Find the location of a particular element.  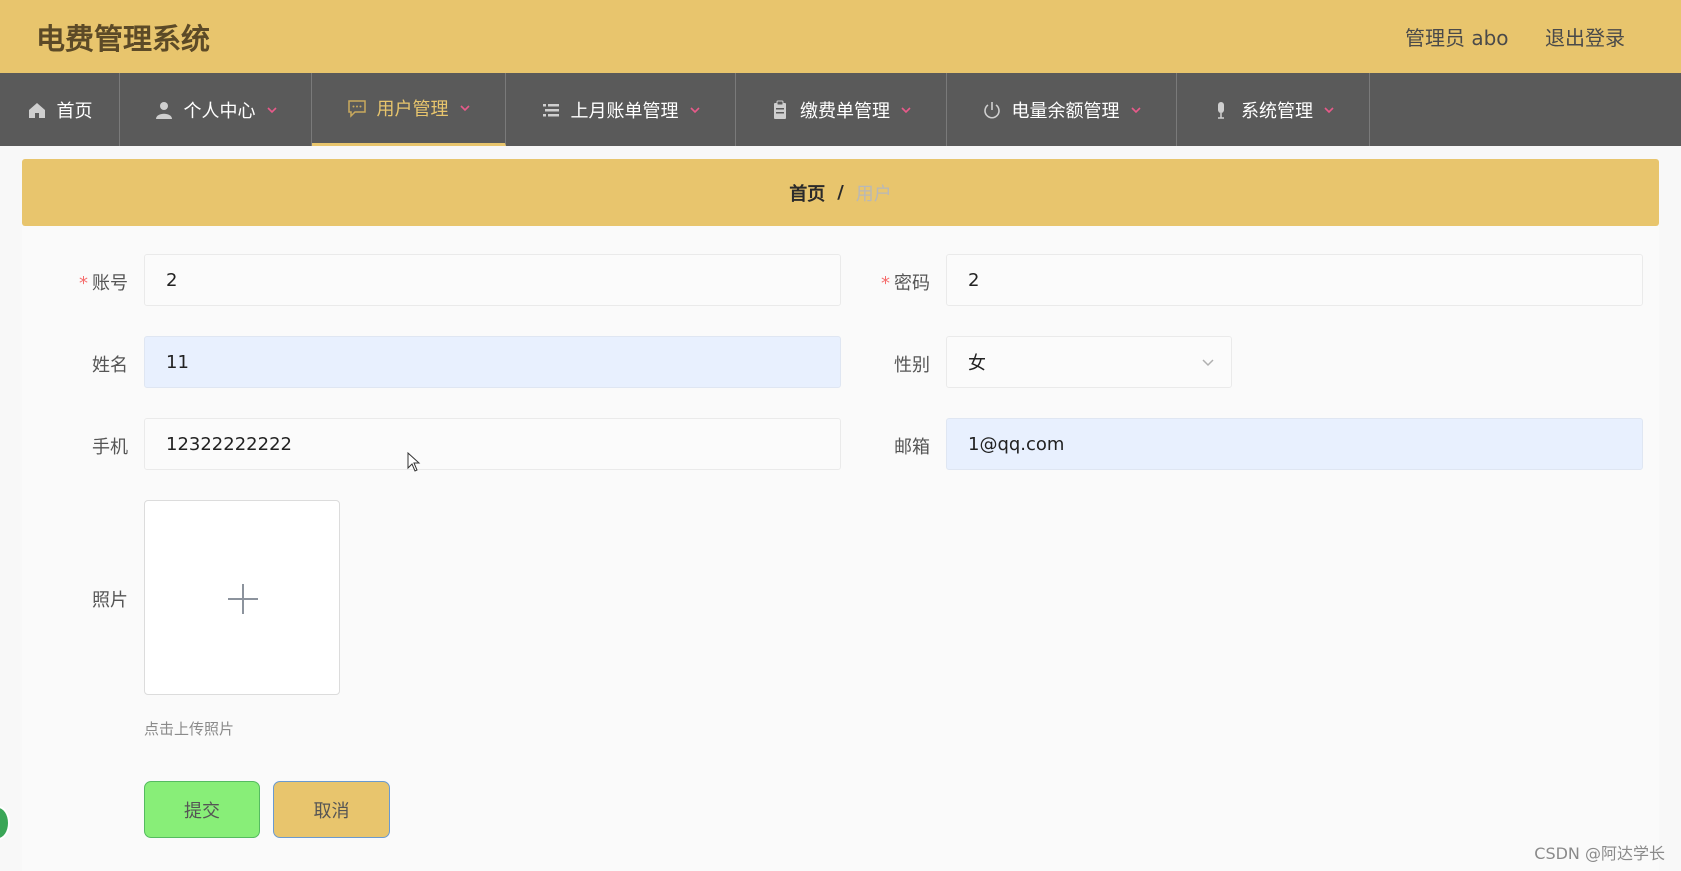

person-icon is located at coordinates (163, 110).